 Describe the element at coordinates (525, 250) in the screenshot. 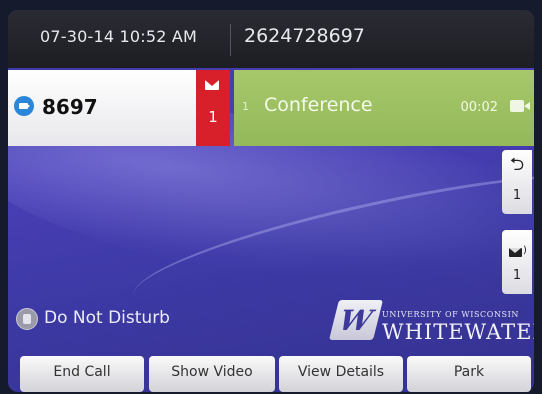

I see `sound-wave-icon: )` at that location.